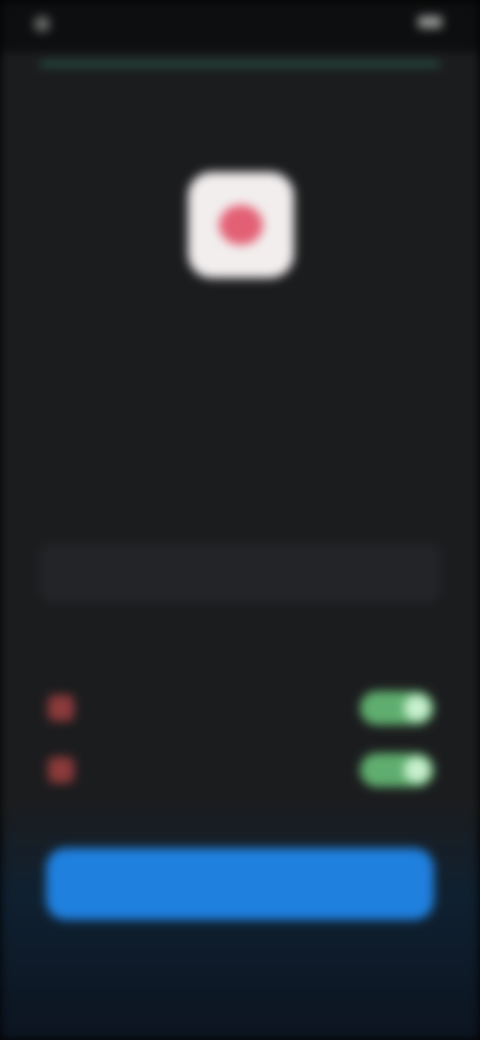  I want to click on onboarding-progress, so click(240, 64).